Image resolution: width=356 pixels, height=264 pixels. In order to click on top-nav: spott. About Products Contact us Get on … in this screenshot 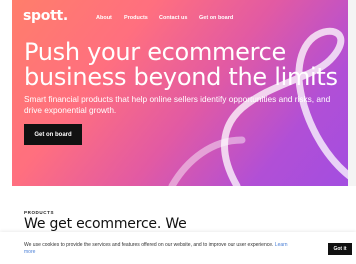, I will do `click(180, 18)`.